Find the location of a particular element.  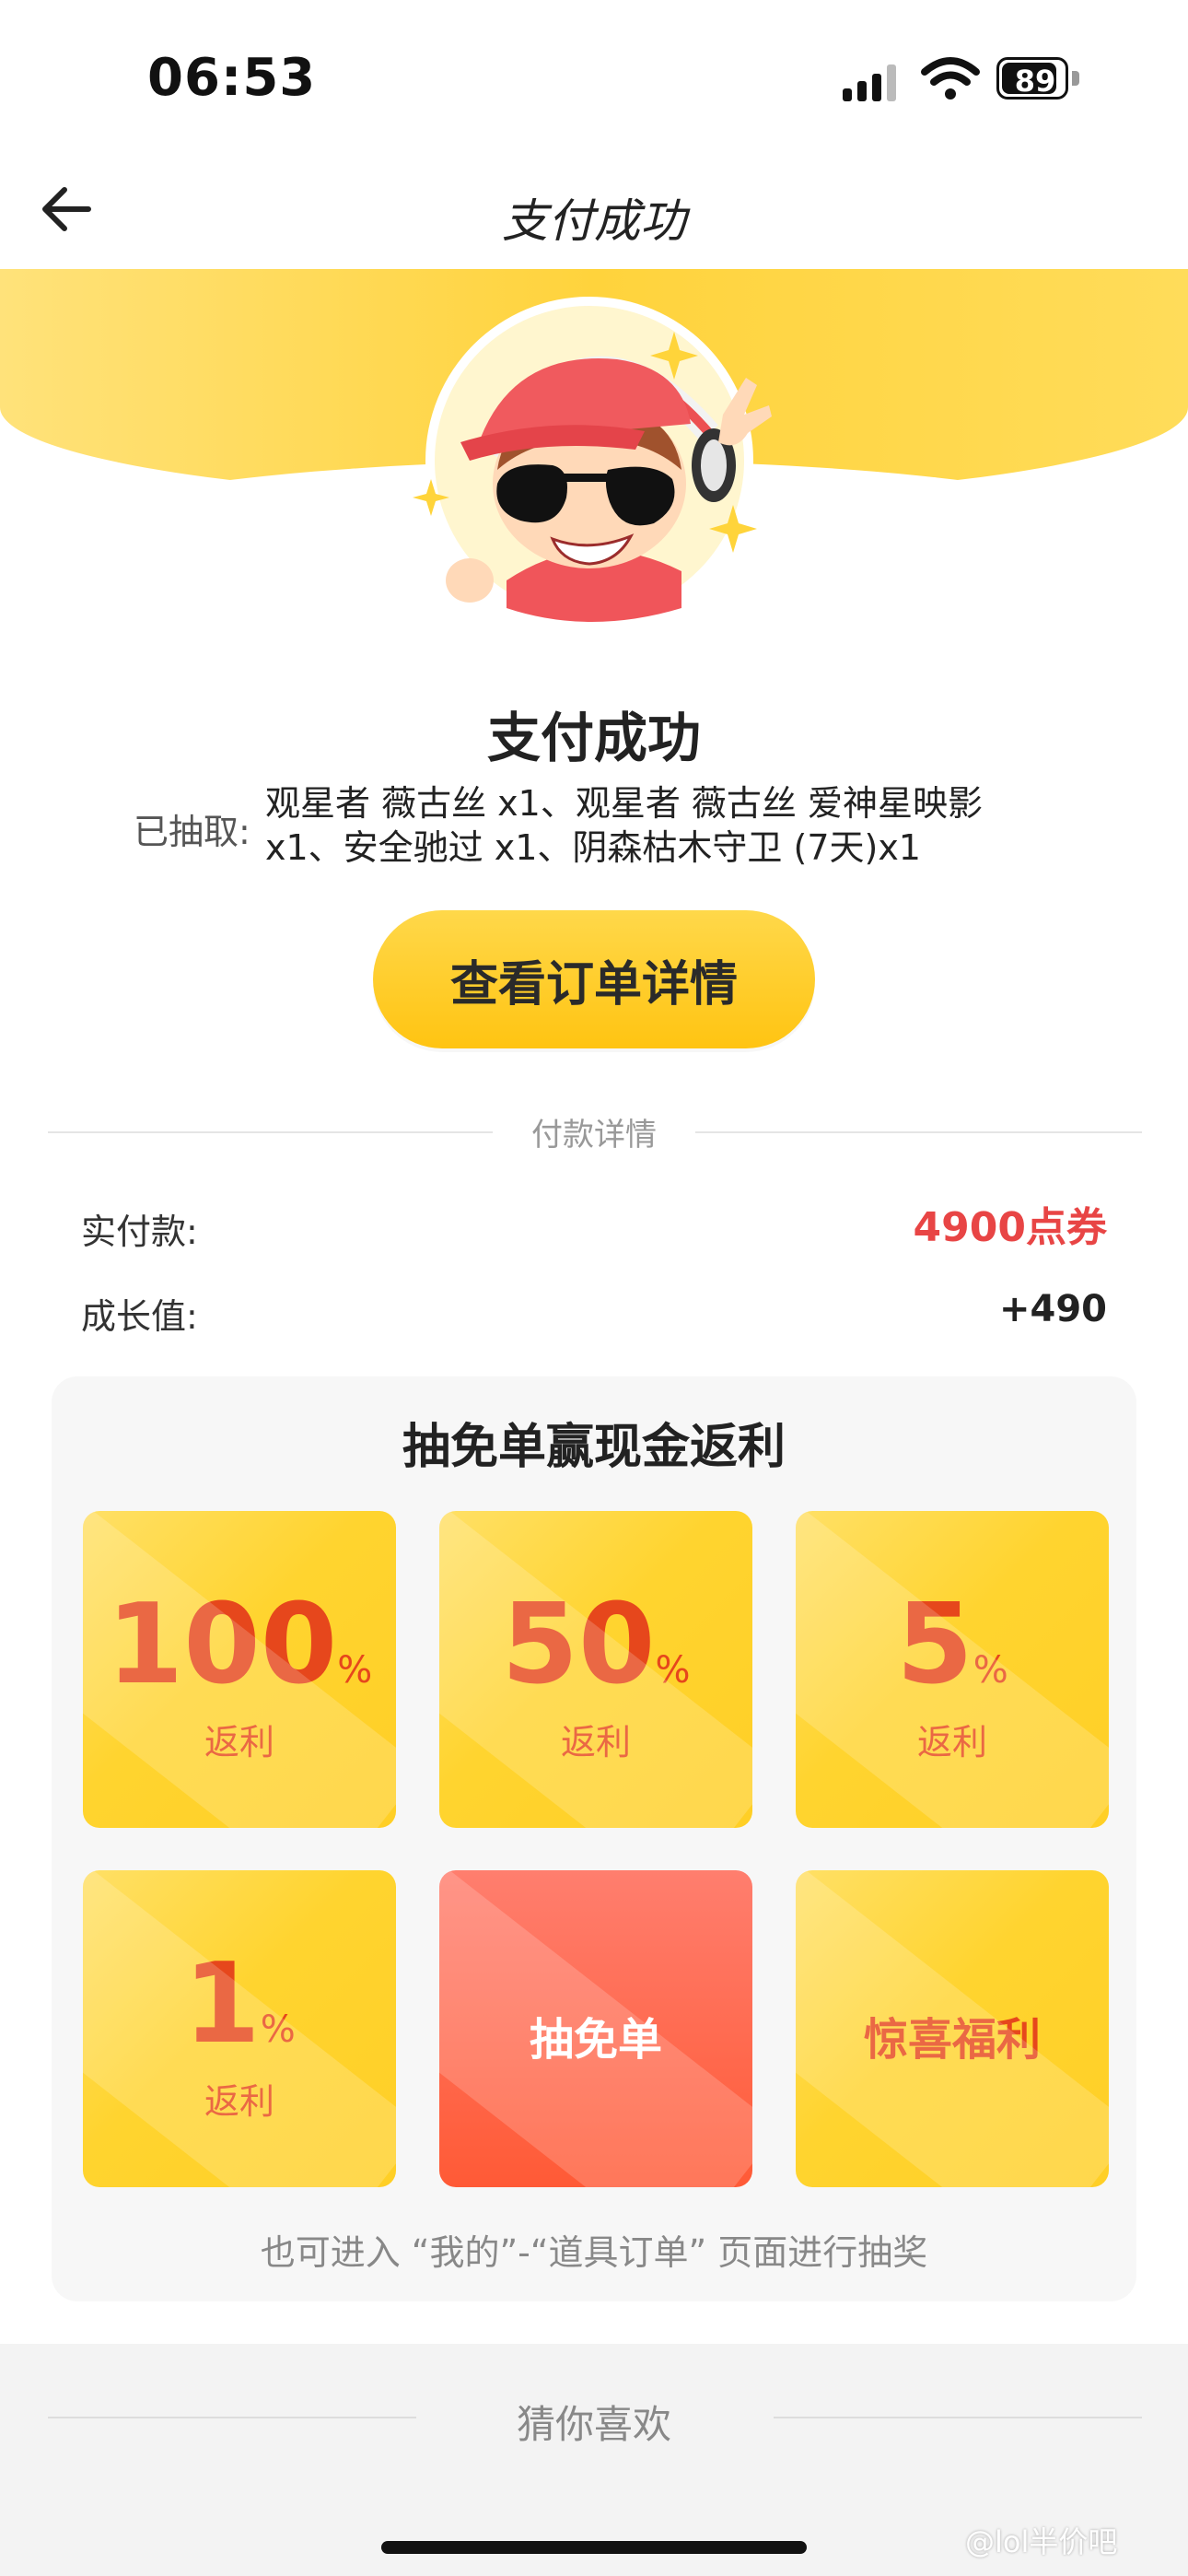

battery-icon: 89 is located at coordinates (1038, 79).